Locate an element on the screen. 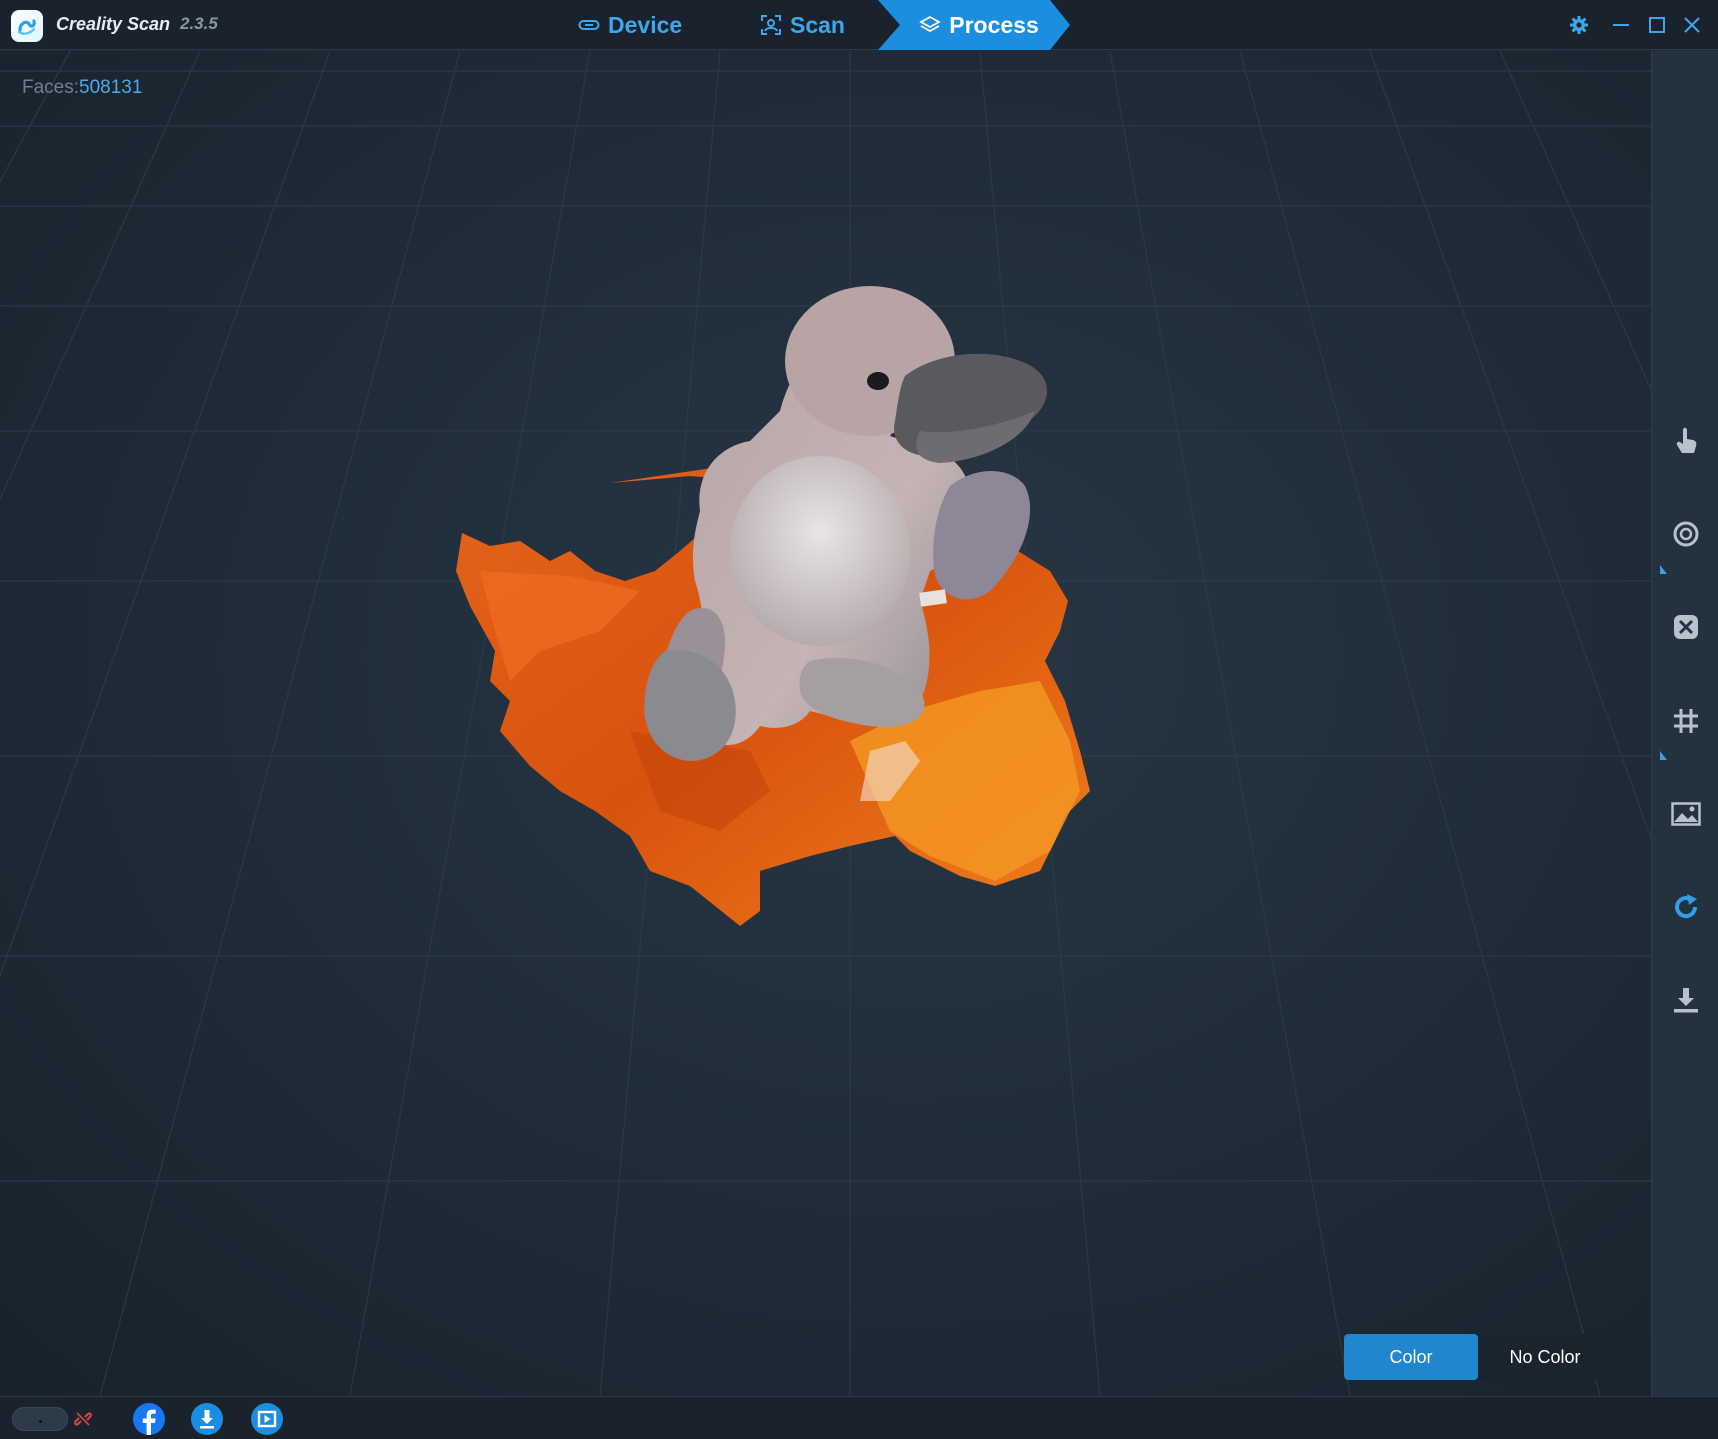 The width and height of the screenshot is (1718, 1439). tab-process-label: Process is located at coordinates (994, 24).